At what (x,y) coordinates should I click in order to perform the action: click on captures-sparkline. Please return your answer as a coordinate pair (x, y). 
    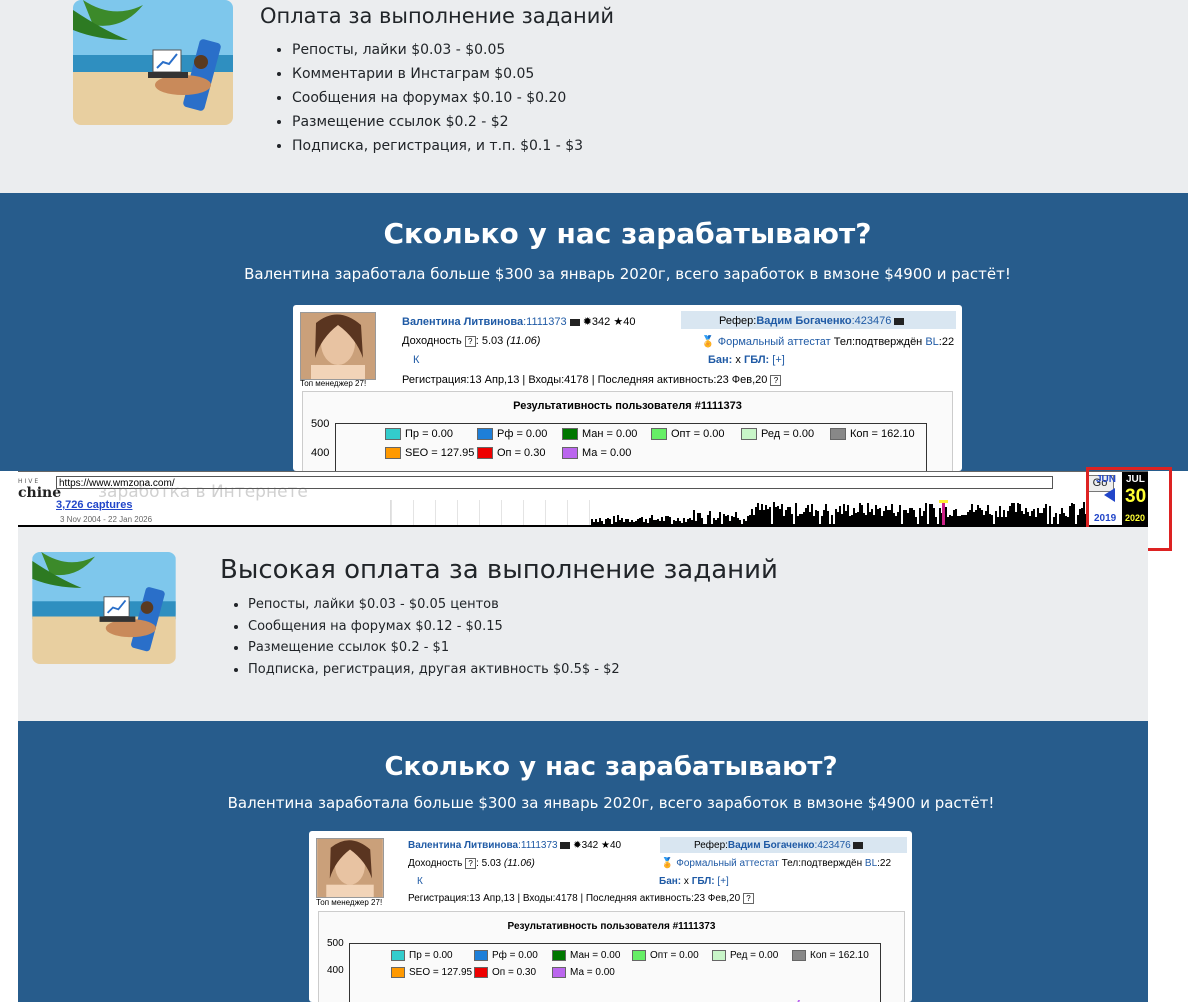
    Looking at the image, I should click on (738, 512).